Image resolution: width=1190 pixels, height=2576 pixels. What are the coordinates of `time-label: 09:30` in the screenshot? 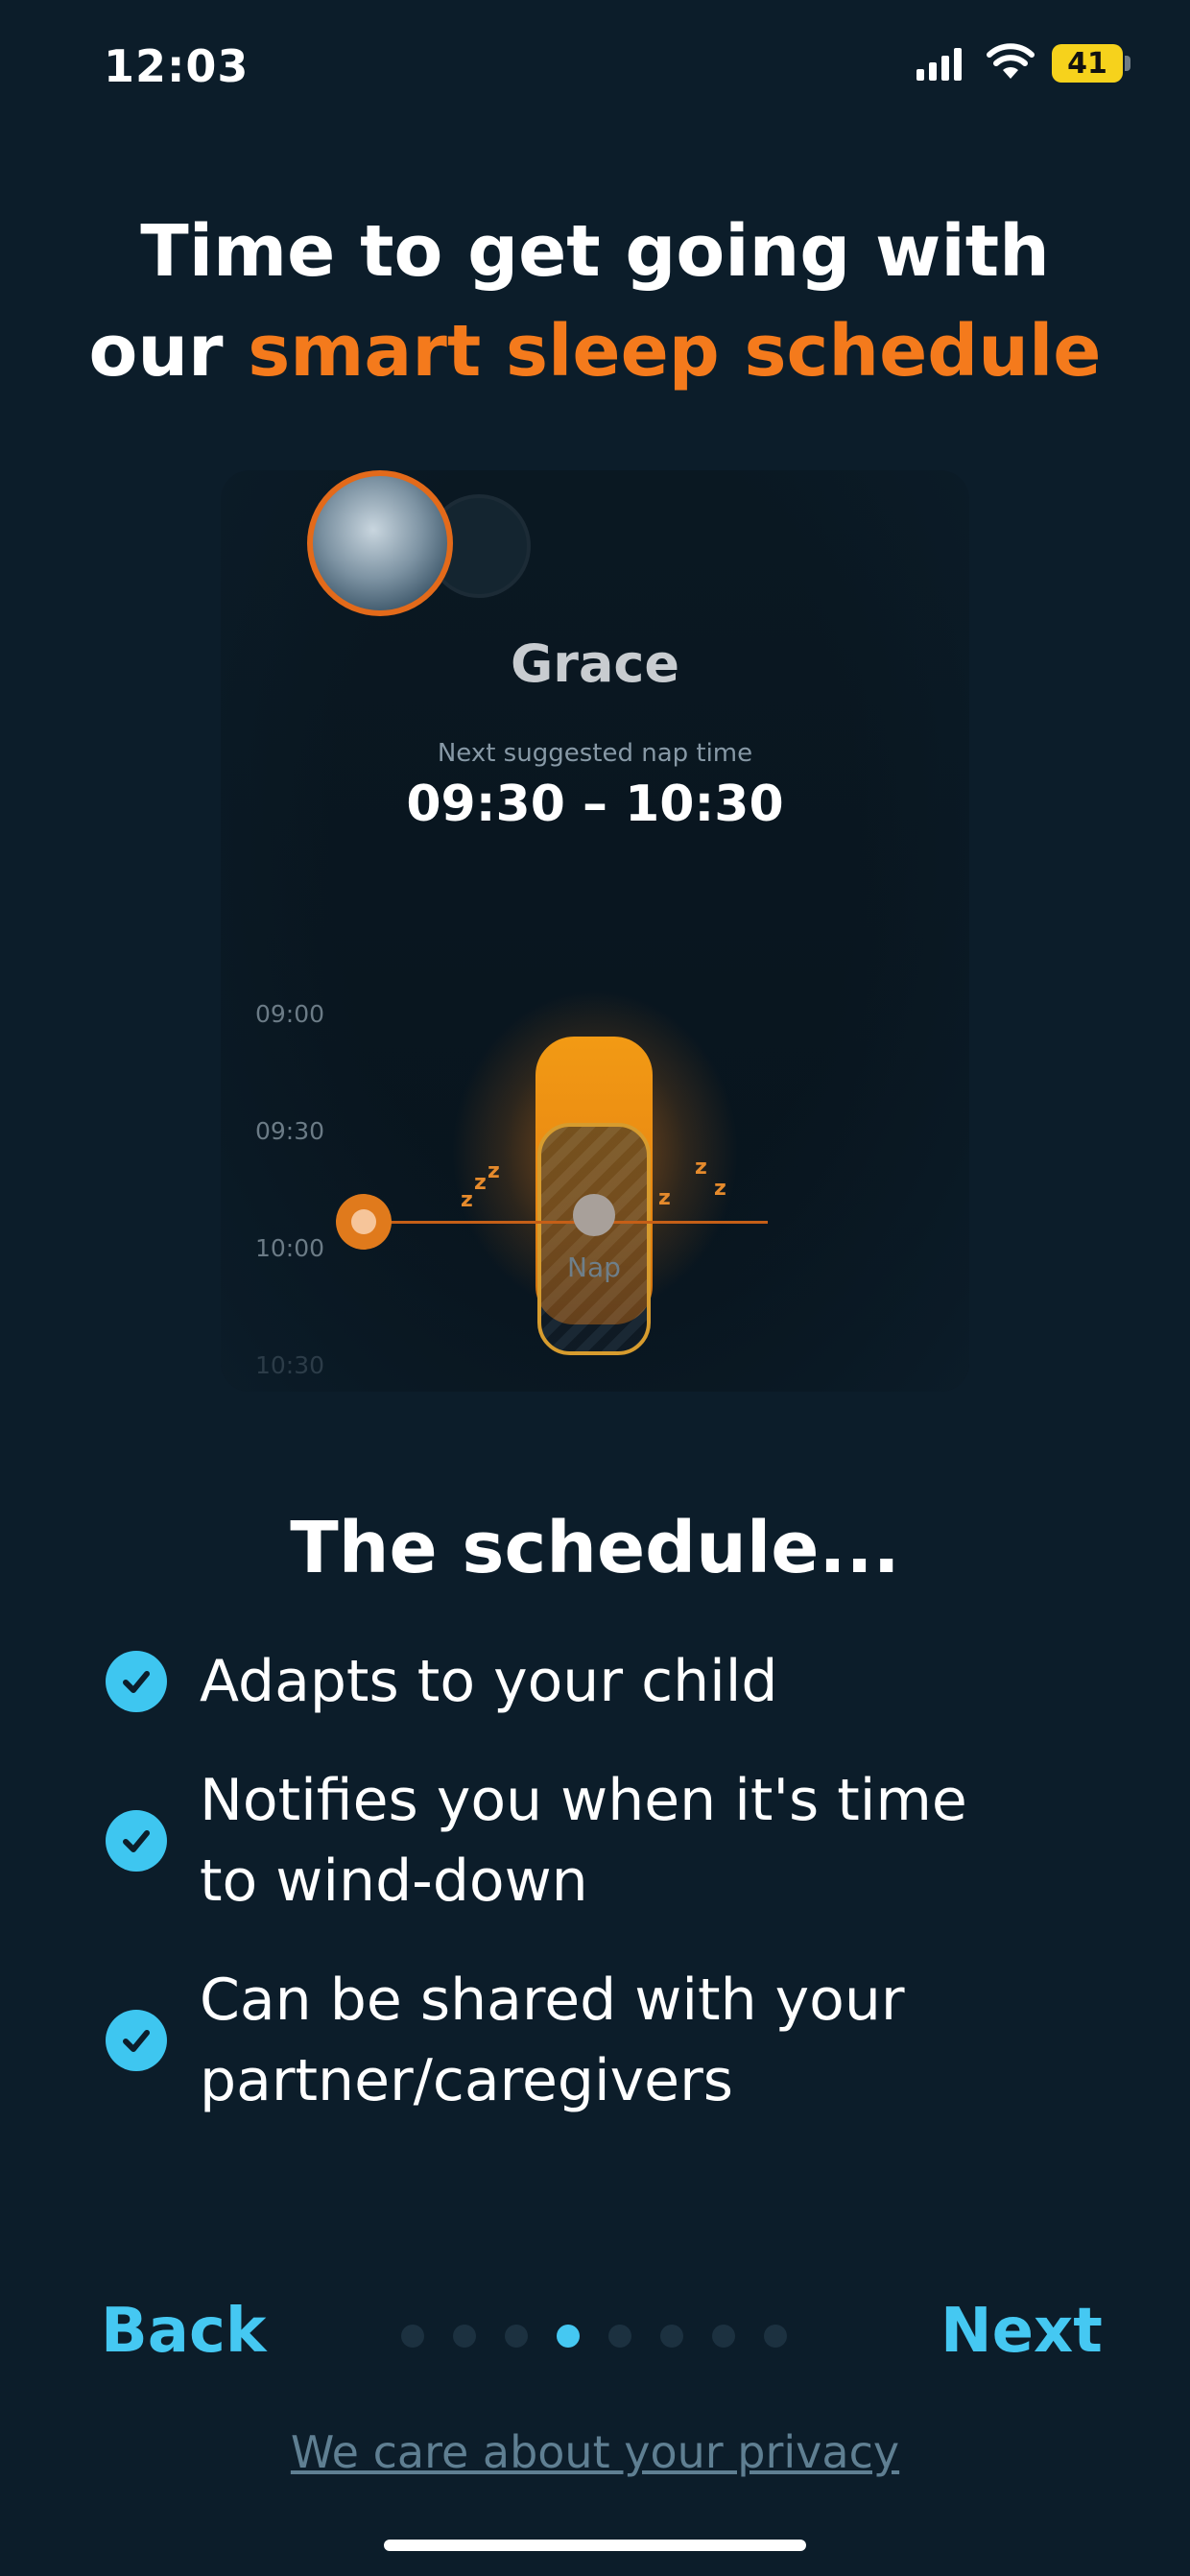 It's located at (290, 1131).